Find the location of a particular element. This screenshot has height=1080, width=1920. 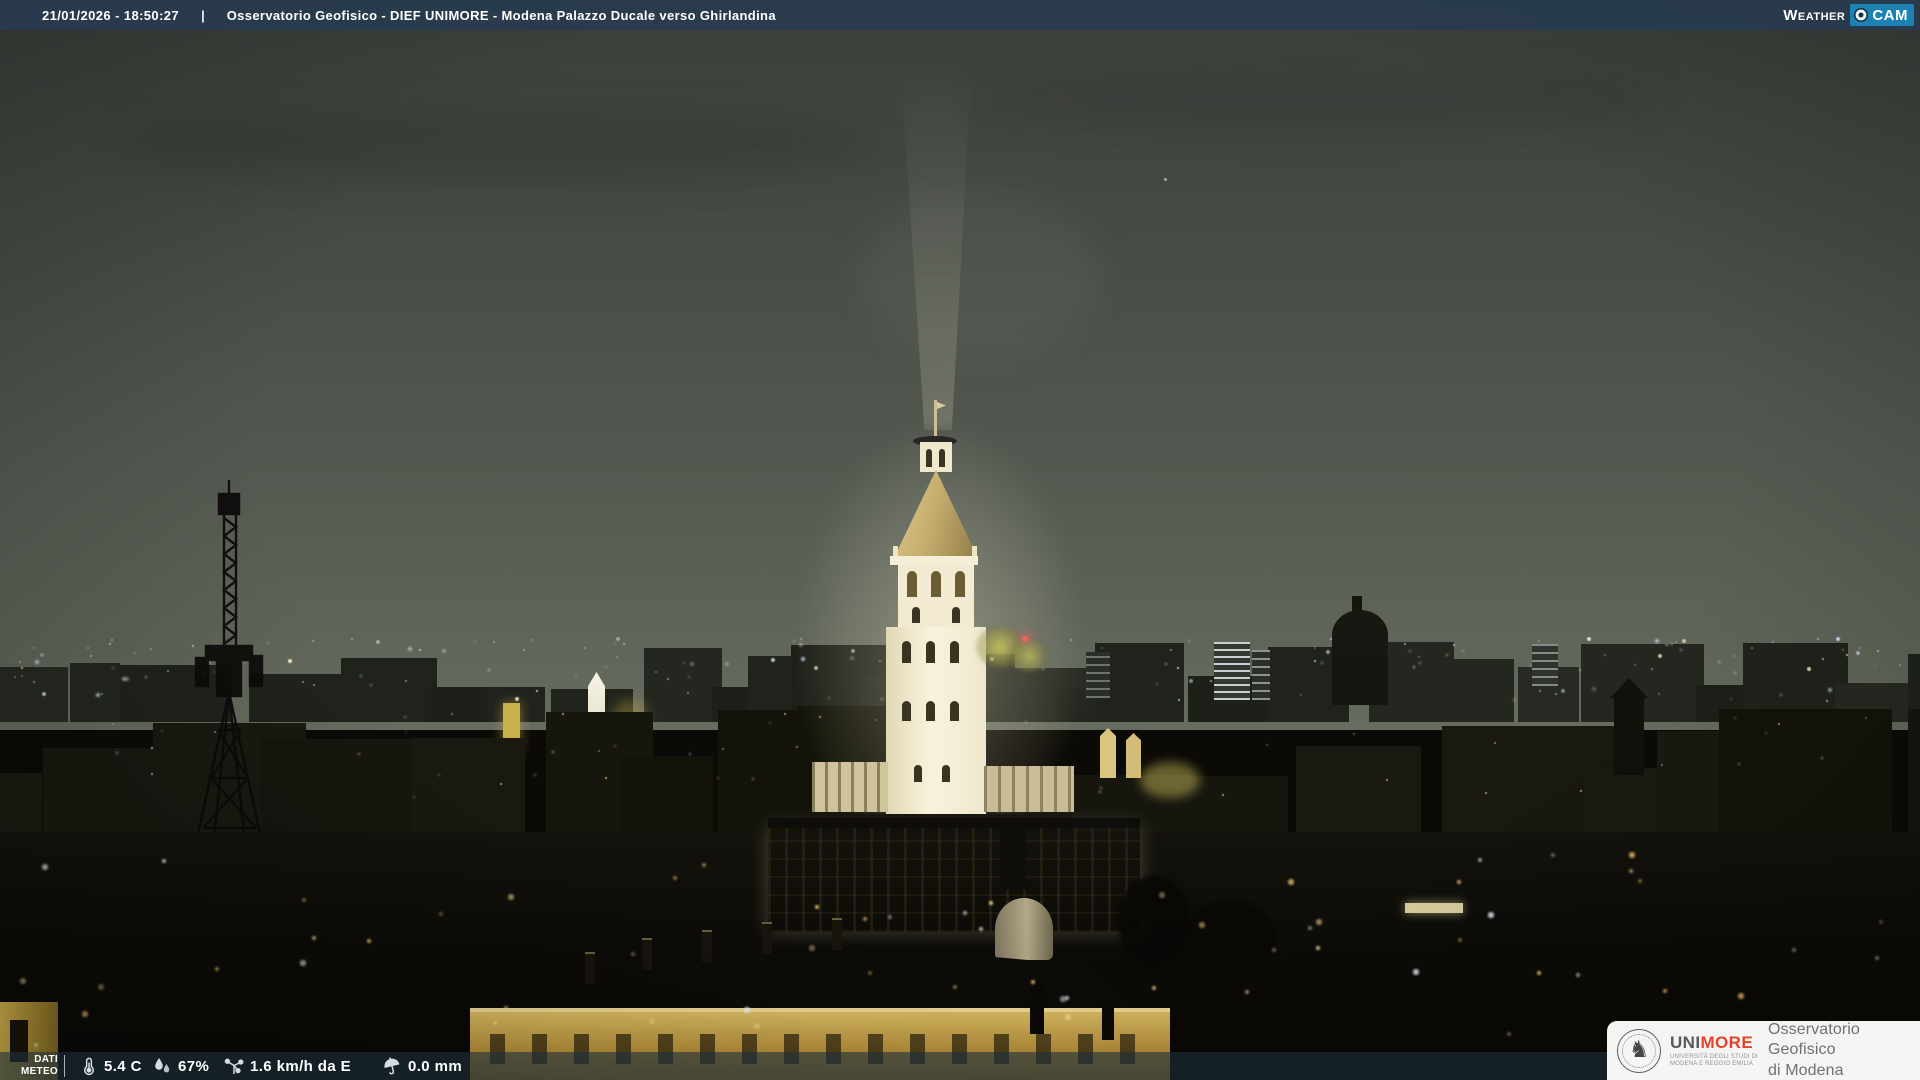

unimore-uni-text: UNI is located at coordinates (1685, 1042).